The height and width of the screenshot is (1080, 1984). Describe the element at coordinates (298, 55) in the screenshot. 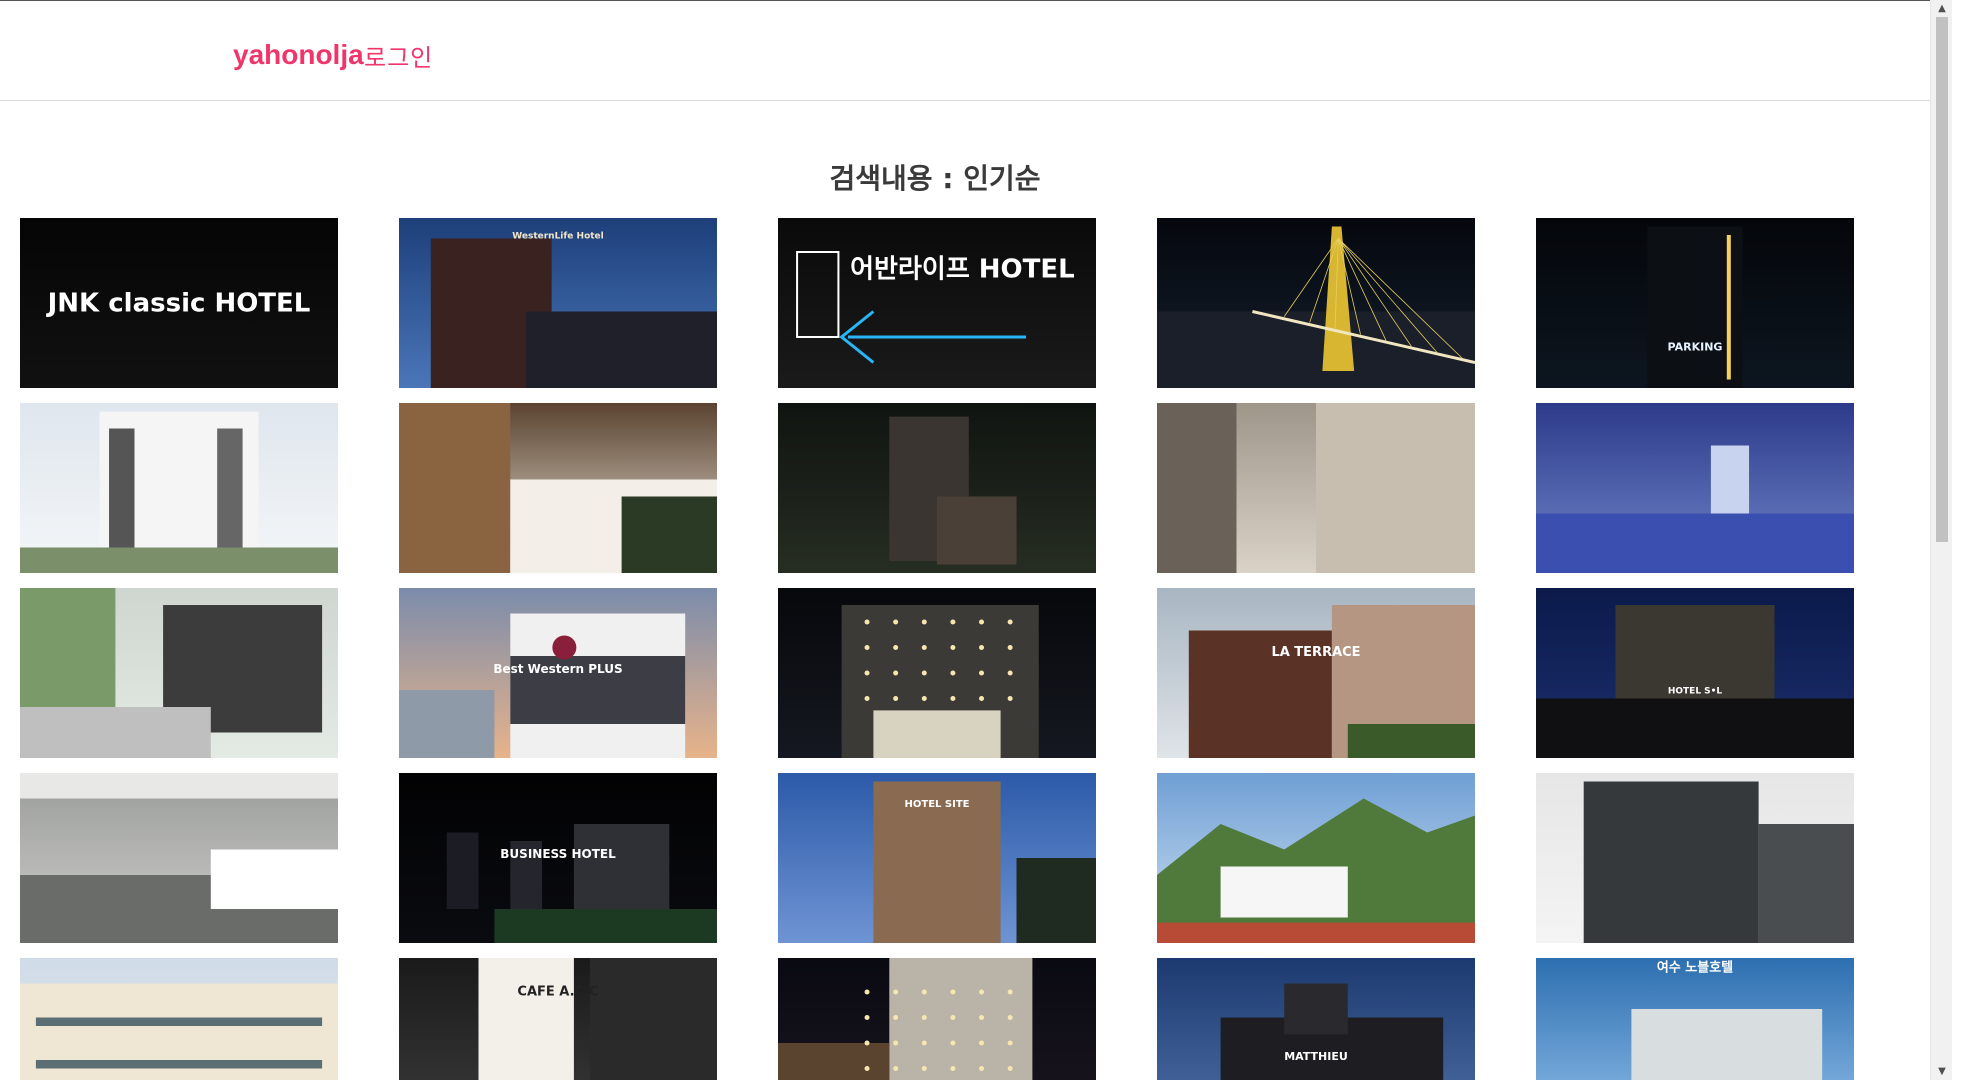

I see `brand-logo-link: yahonolja` at that location.